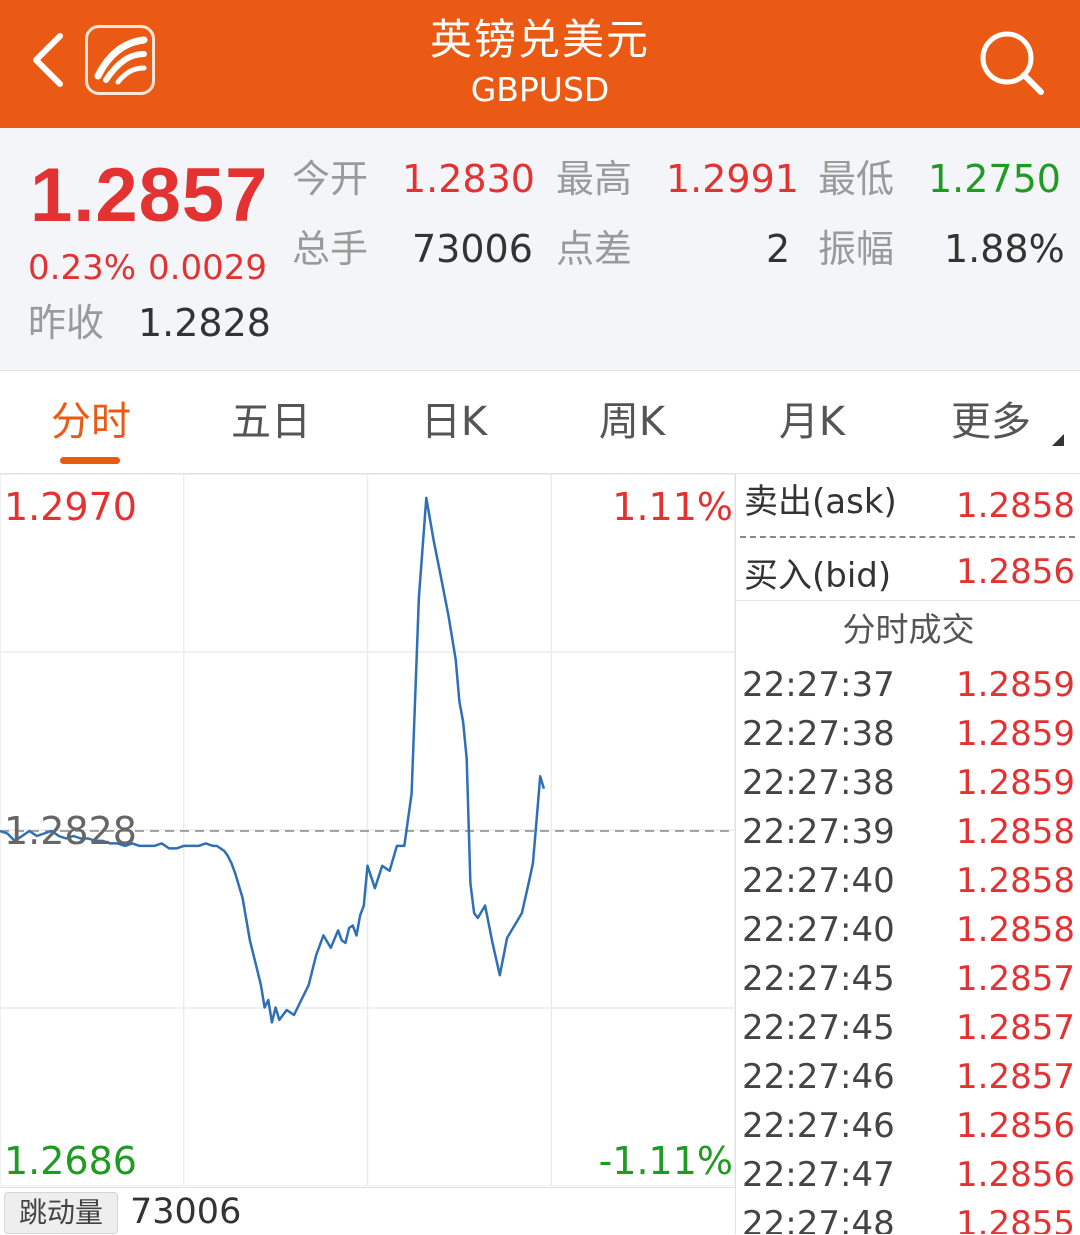  What do you see at coordinates (1015, 572) in the screenshot?
I see `bid-value: 1.2856` at bounding box center [1015, 572].